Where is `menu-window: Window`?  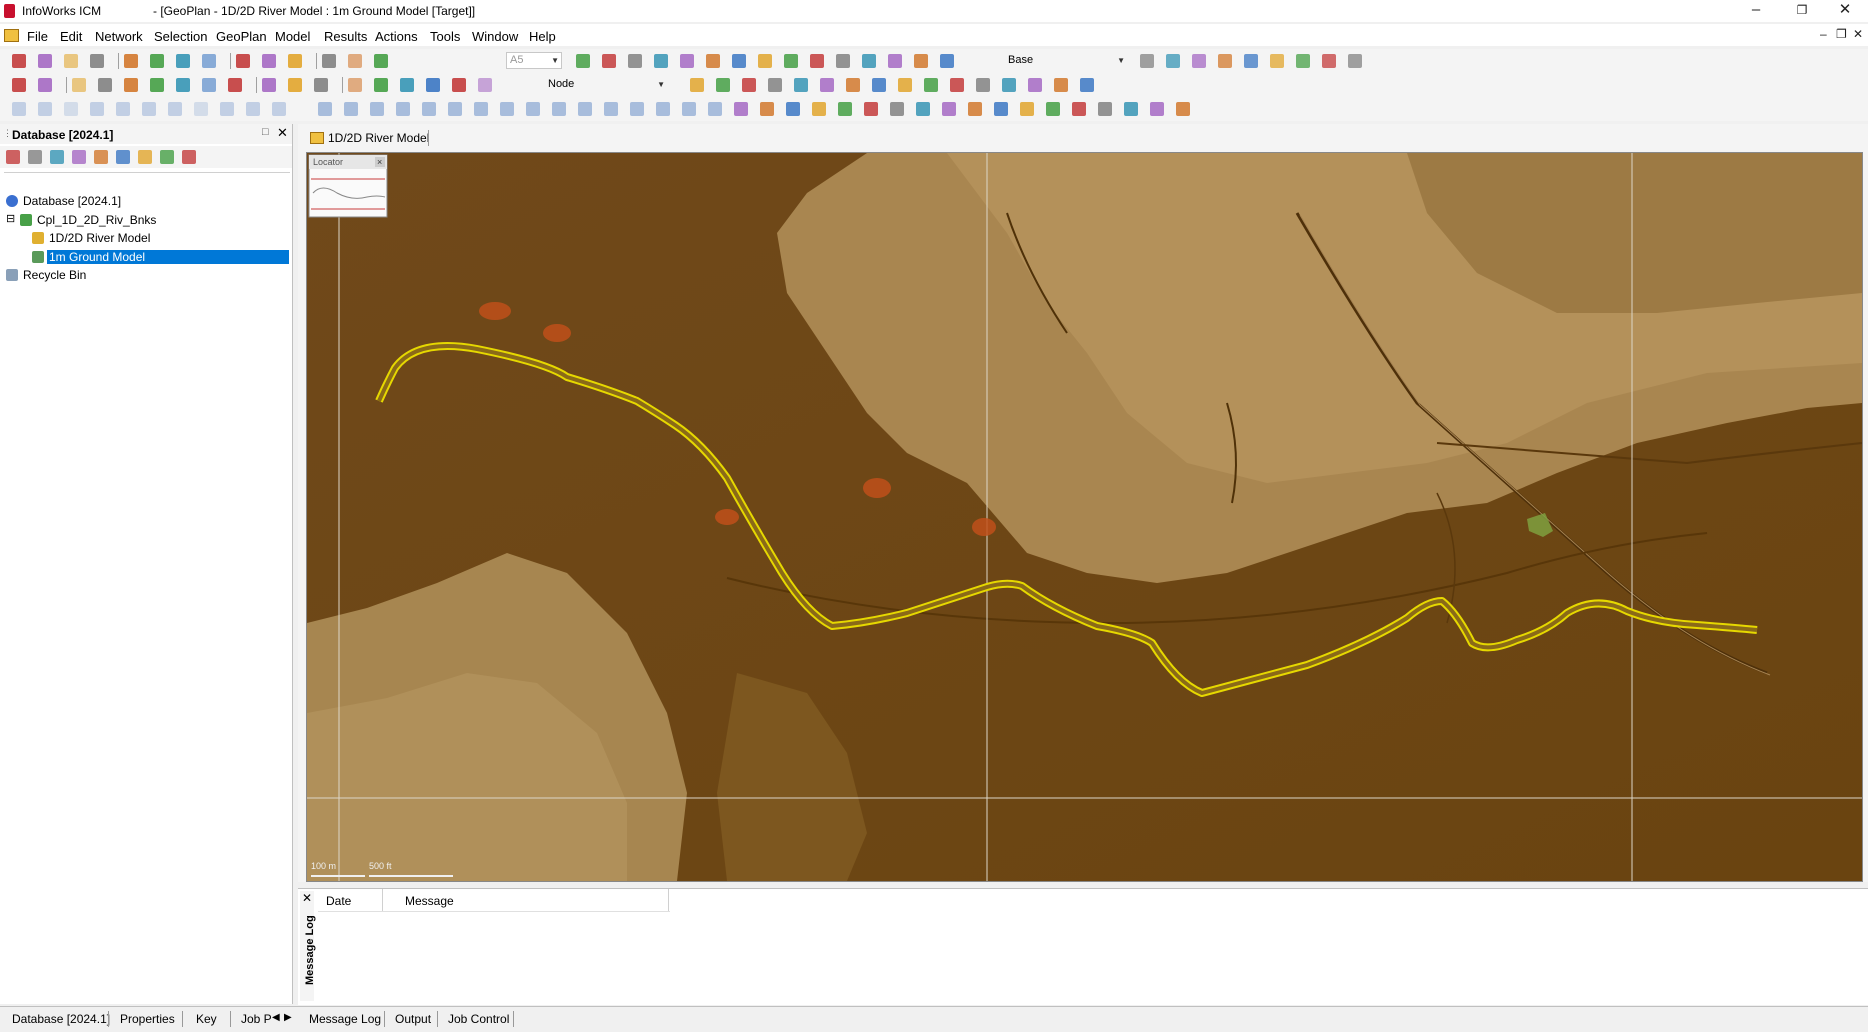 menu-window: Window is located at coordinates (495, 36).